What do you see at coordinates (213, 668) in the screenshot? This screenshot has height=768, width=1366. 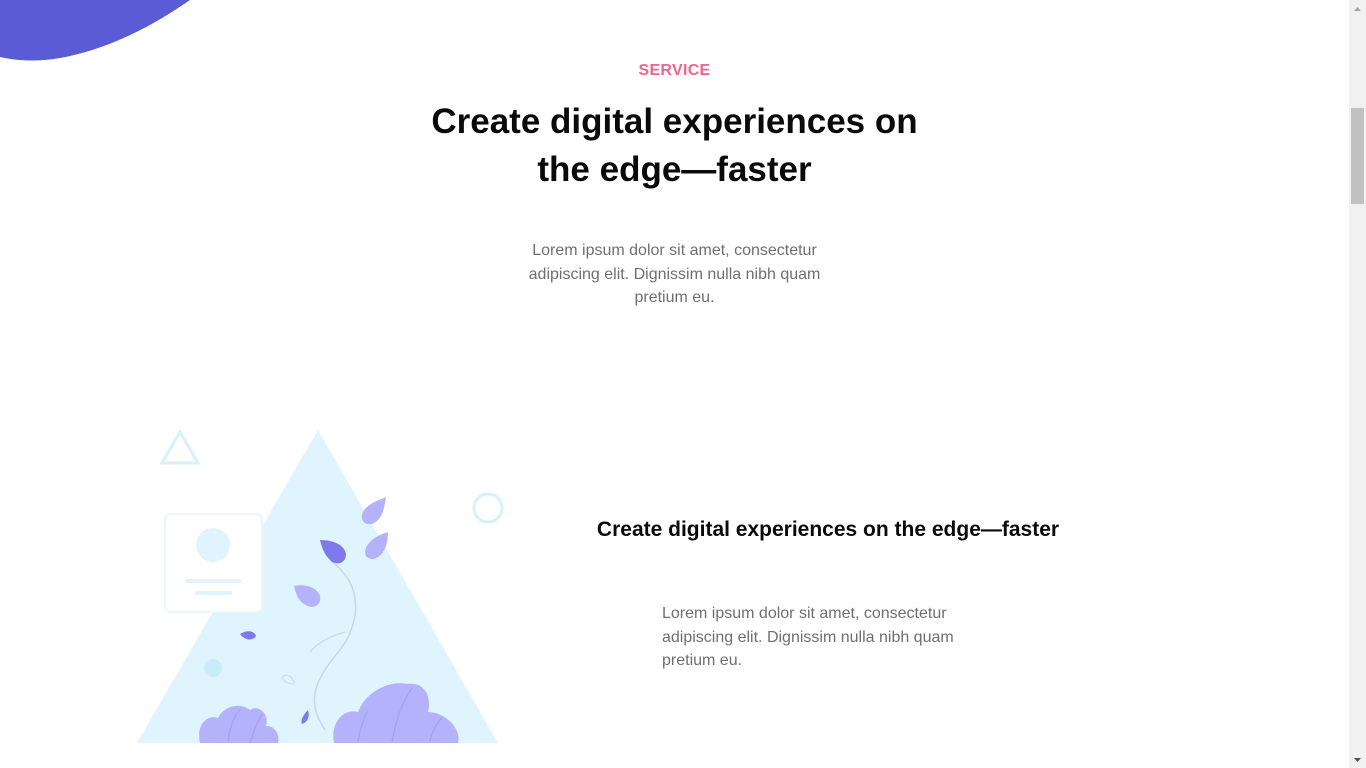 I see `dot-icon` at bounding box center [213, 668].